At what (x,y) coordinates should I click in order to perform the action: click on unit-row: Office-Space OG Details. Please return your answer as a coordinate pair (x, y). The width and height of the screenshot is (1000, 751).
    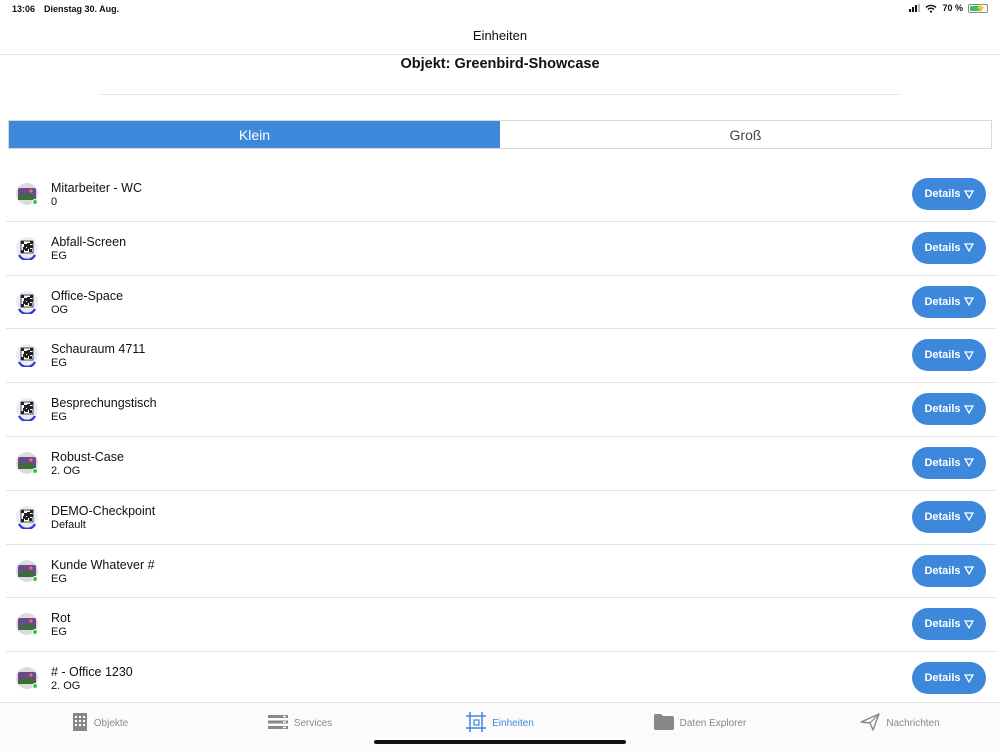
    Looking at the image, I should click on (501, 303).